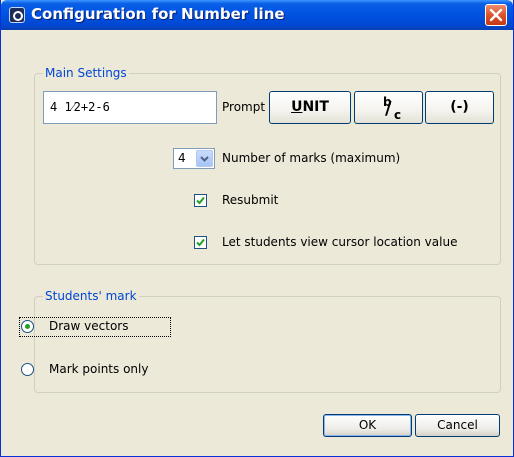 Image resolution: width=514 pixels, height=457 pixels. I want to click on main-settings-legend: Main Settings, so click(86, 73).